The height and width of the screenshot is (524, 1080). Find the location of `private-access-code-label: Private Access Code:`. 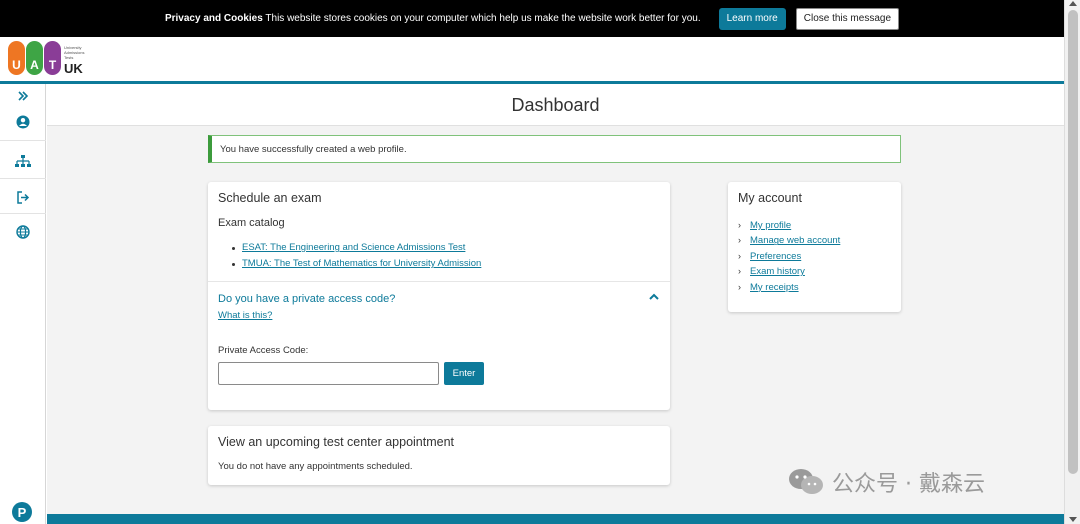

private-access-code-label: Private Access Code: is located at coordinates (263, 350).